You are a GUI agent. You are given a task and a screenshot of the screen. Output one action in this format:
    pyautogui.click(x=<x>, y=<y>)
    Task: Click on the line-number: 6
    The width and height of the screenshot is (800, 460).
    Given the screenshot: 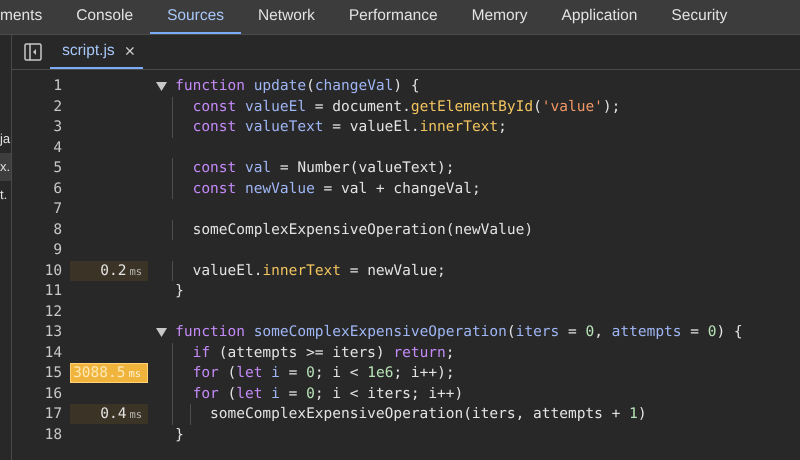 What is the action you would take?
    pyautogui.click(x=57, y=188)
    